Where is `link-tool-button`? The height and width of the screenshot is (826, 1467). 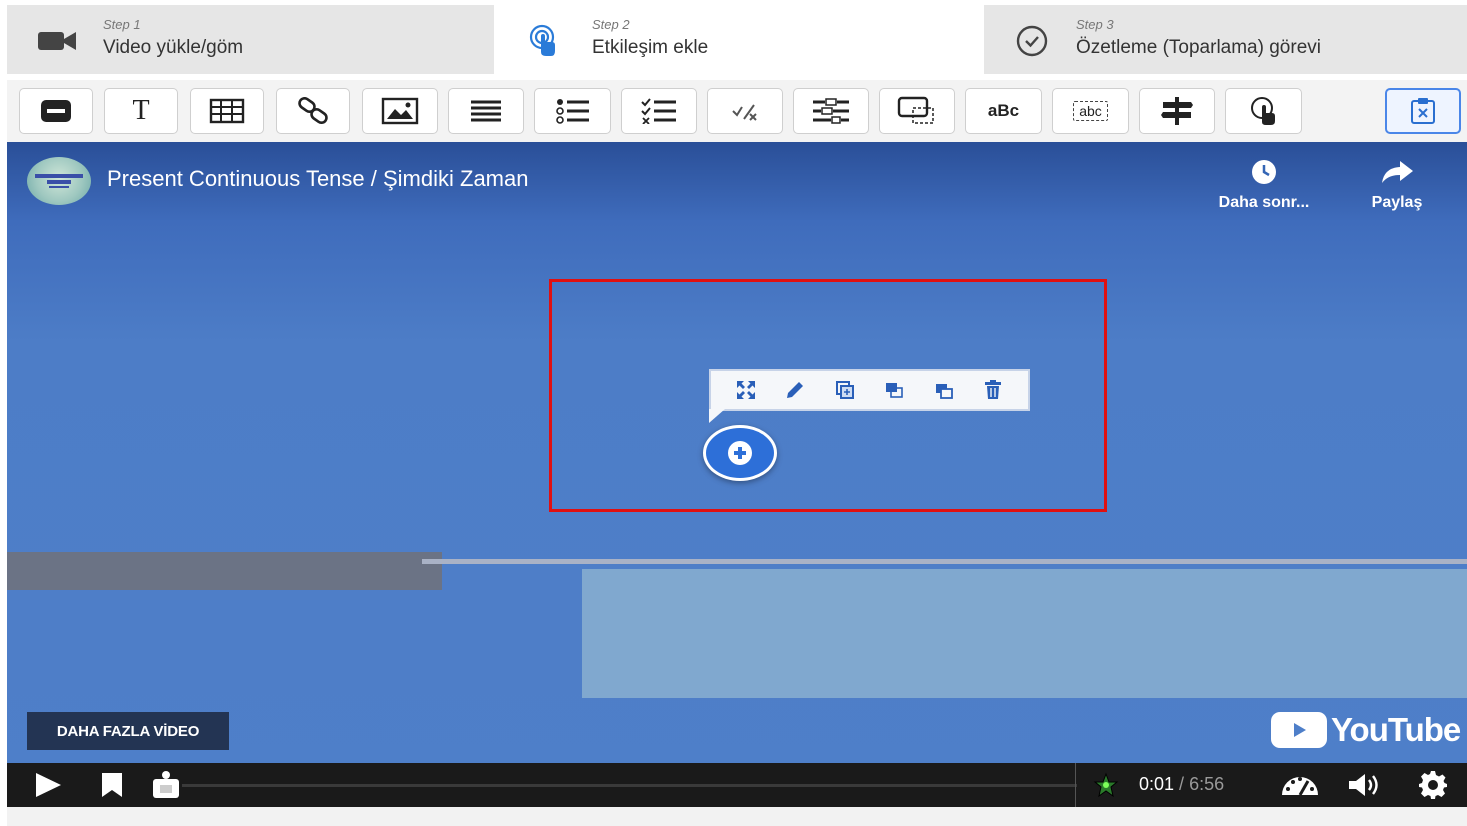 link-tool-button is located at coordinates (313, 111).